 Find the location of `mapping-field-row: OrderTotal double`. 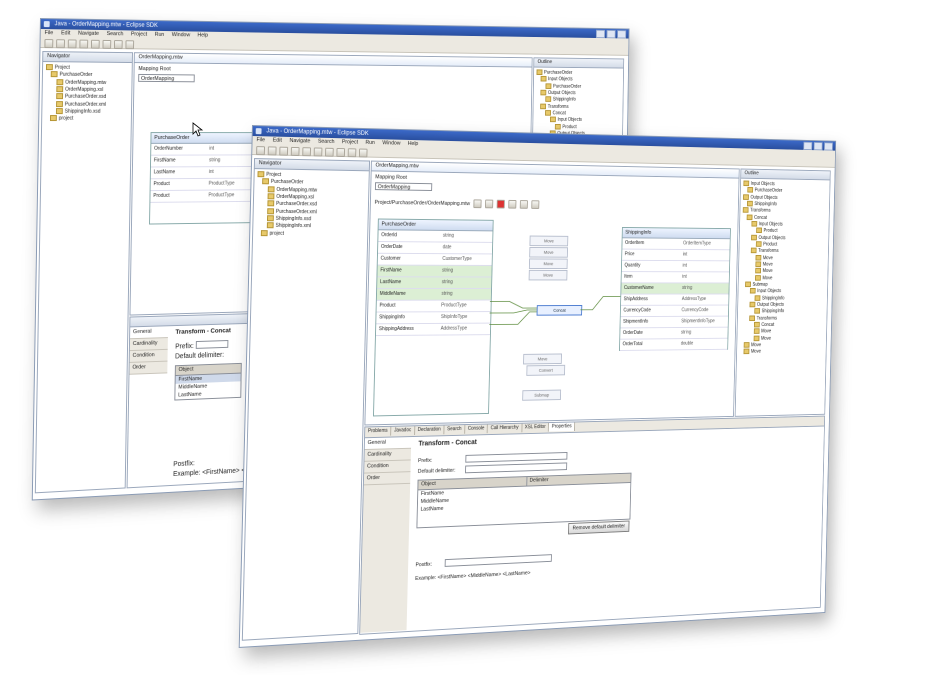

mapping-field-row: OrderTotal double is located at coordinates (673, 344).